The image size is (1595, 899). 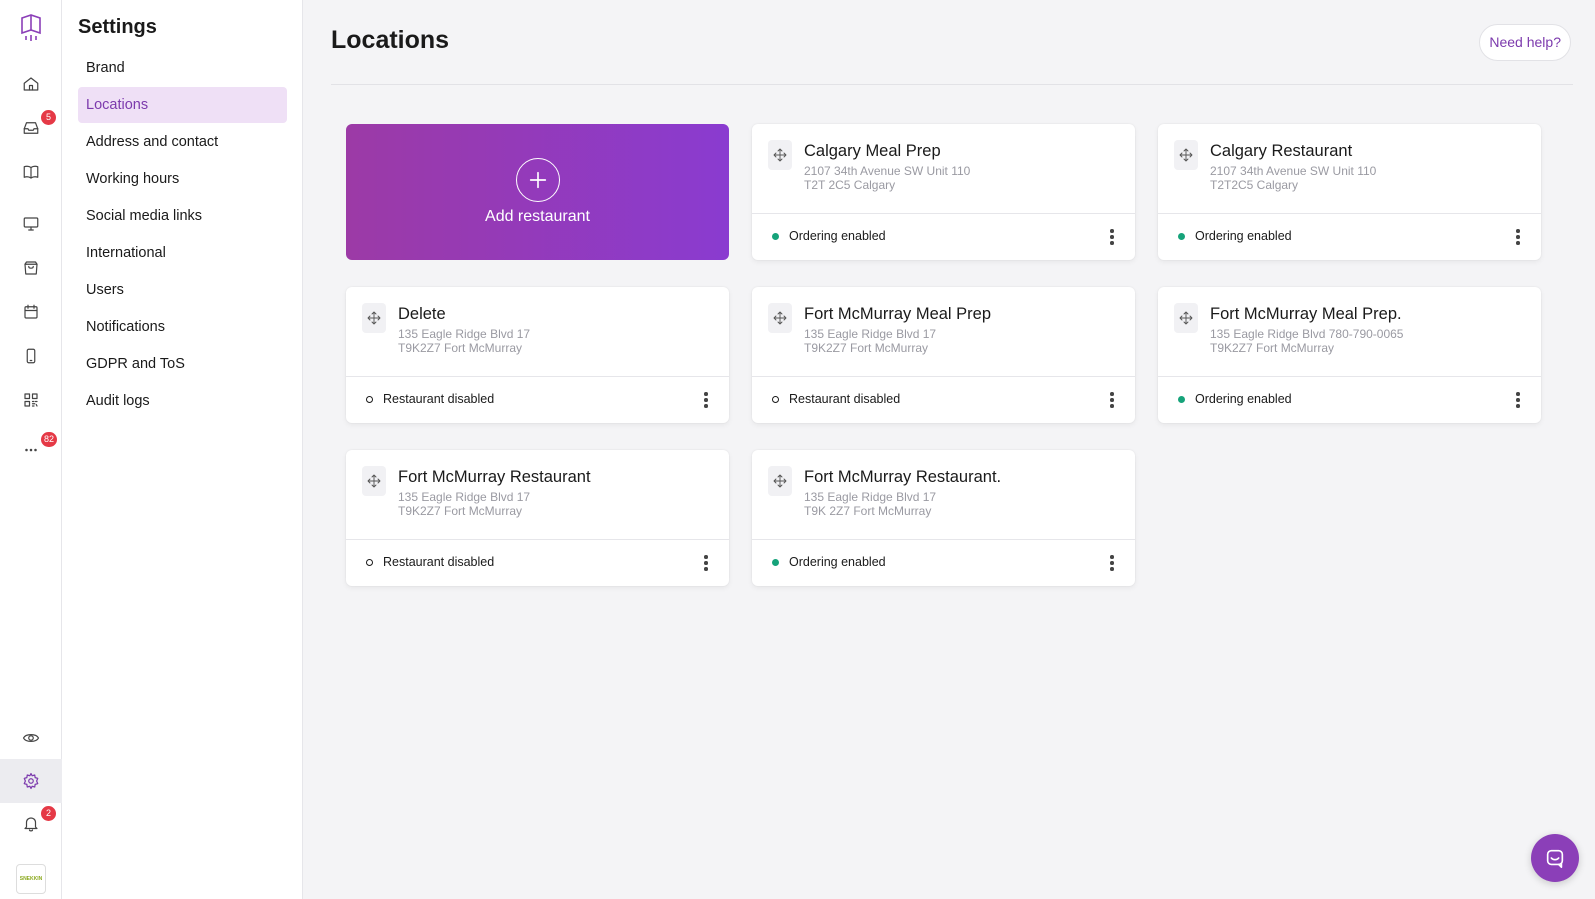 What do you see at coordinates (390, 40) in the screenshot?
I see `page-title: Locations` at bounding box center [390, 40].